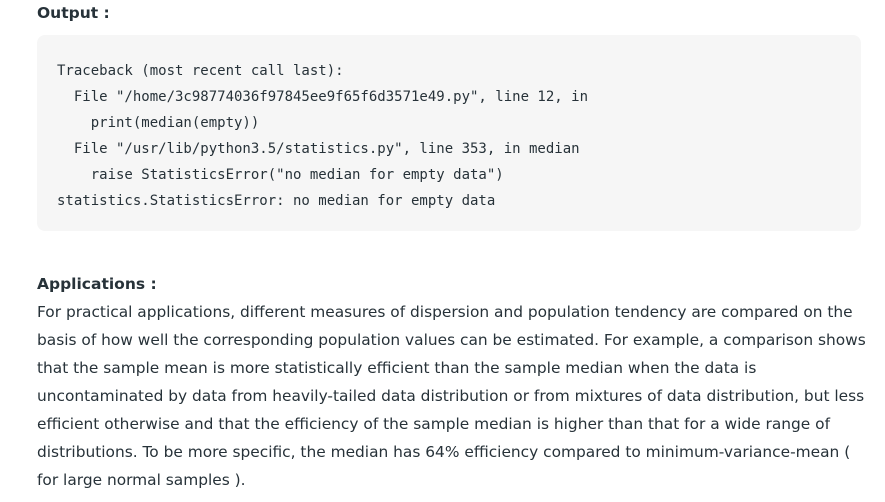  I want to click on output-heading: Output :, so click(73, 13).